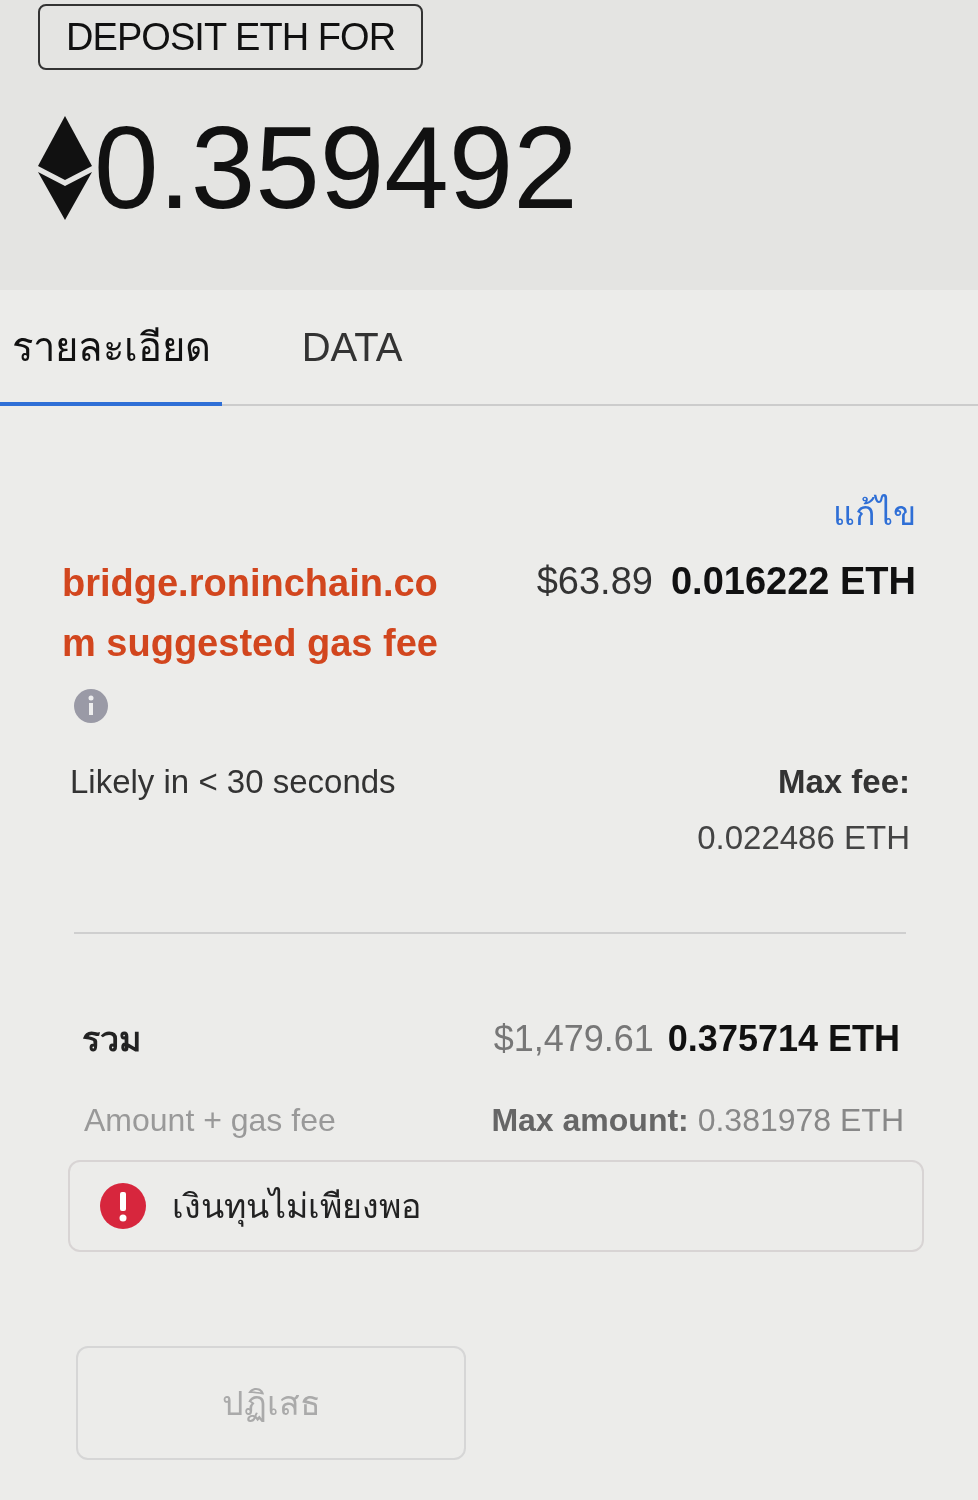 This screenshot has height=1500, width=978. Describe the element at coordinates (91, 705) in the screenshot. I see `info-icon` at that location.